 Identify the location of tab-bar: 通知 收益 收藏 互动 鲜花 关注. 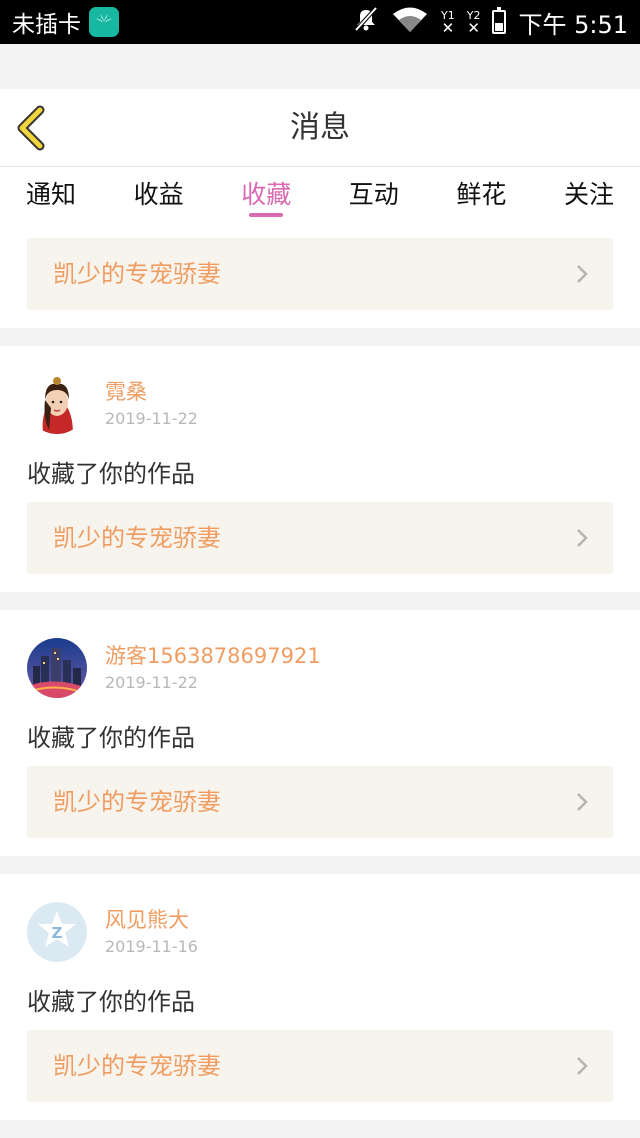
(320, 198).